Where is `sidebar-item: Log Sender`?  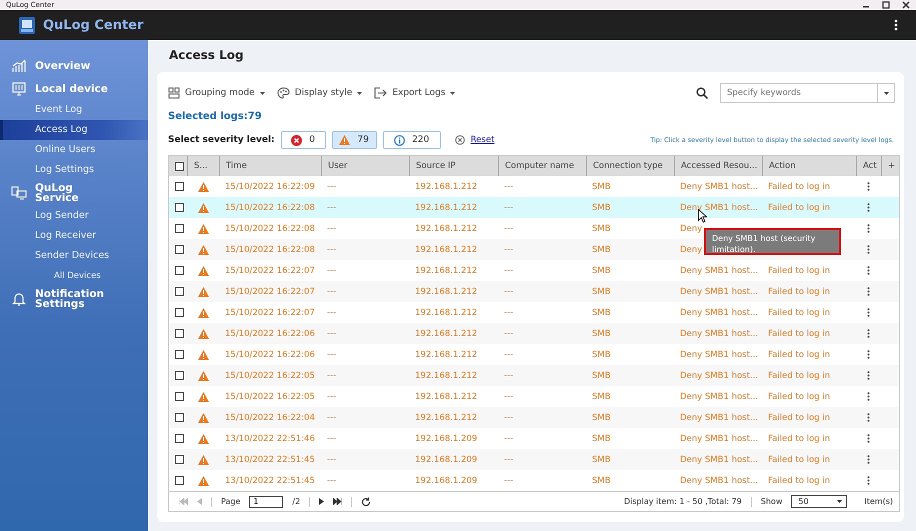
sidebar-item: Log Sender is located at coordinates (74, 216).